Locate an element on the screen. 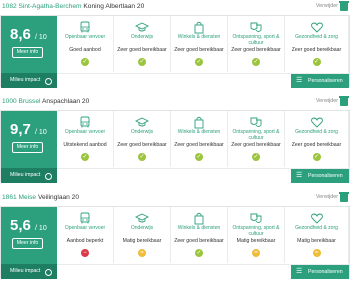 This screenshot has width=350, height=282. score-value: 8,6 / 10 is located at coordinates (28, 34).